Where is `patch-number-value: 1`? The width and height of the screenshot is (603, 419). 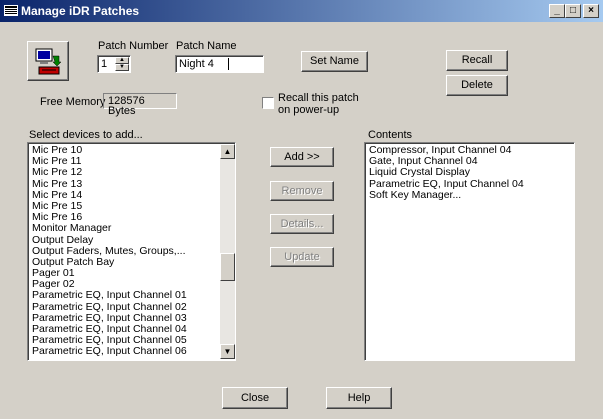
patch-number-value: 1 is located at coordinates (104, 64).